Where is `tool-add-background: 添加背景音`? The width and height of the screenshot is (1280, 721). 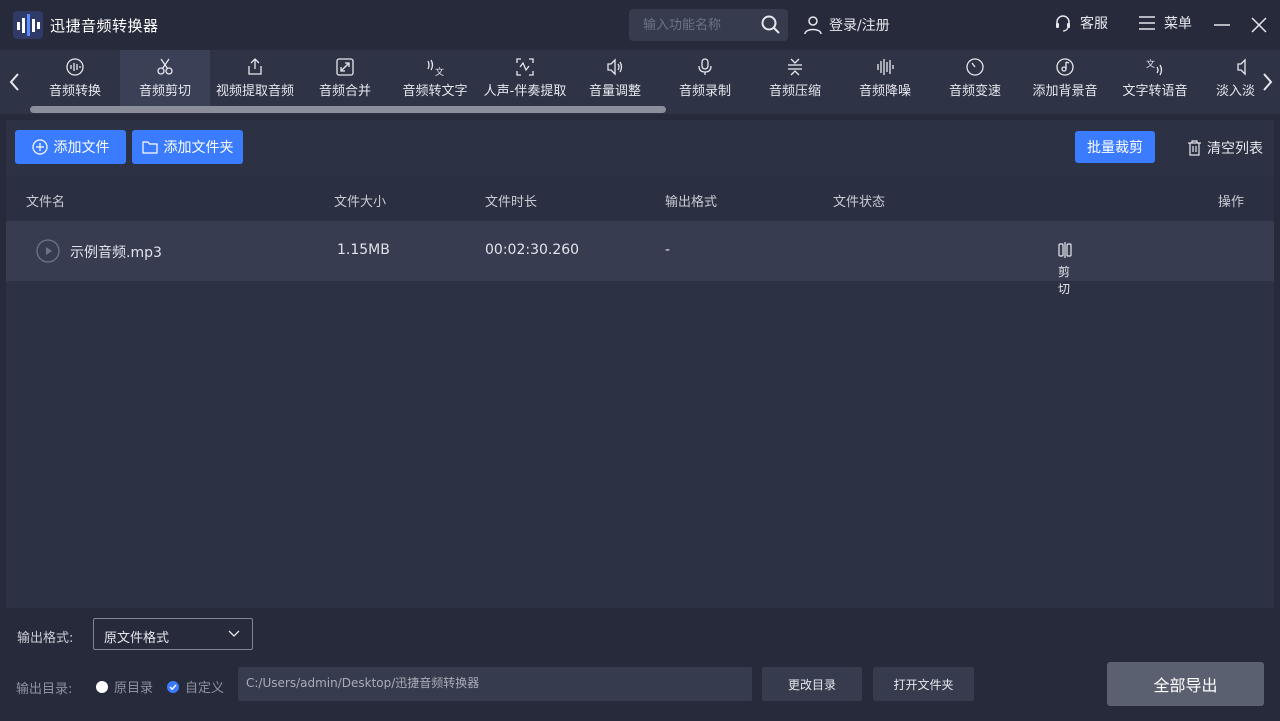
tool-add-background: 添加背景音 is located at coordinates (1065, 78).